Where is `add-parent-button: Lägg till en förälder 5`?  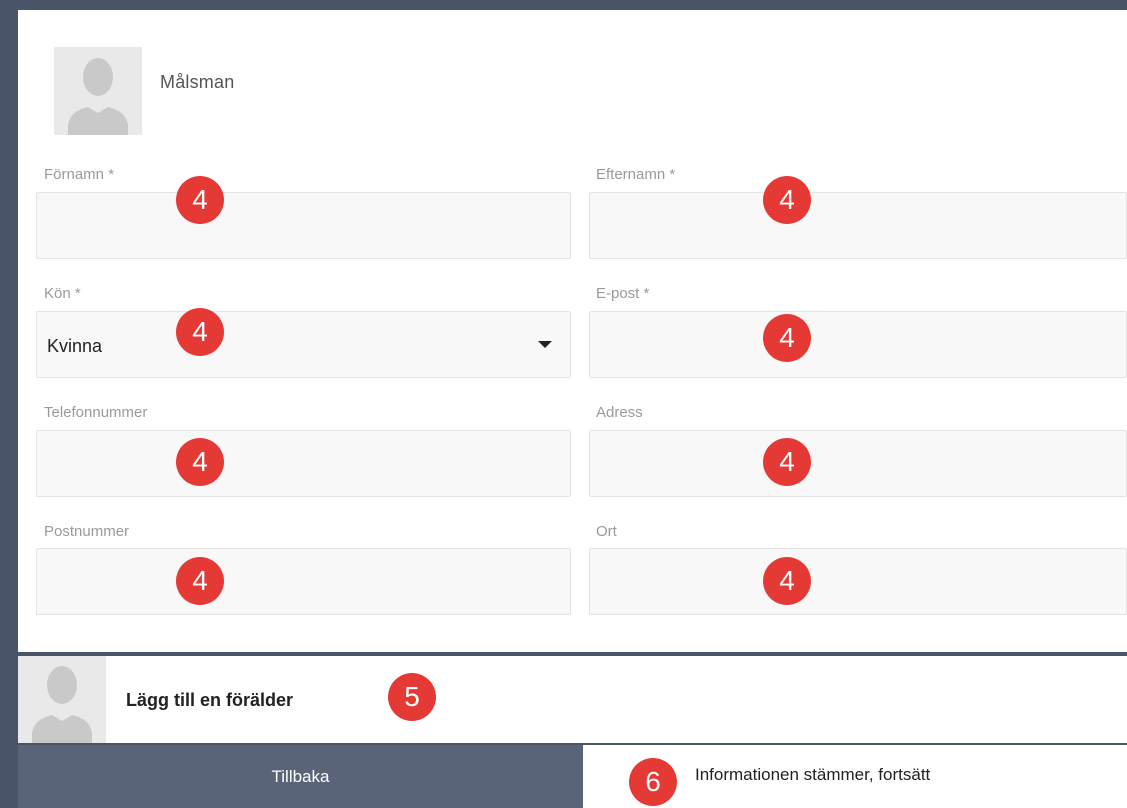
add-parent-button: Lägg till en förälder 5 is located at coordinates (572, 699).